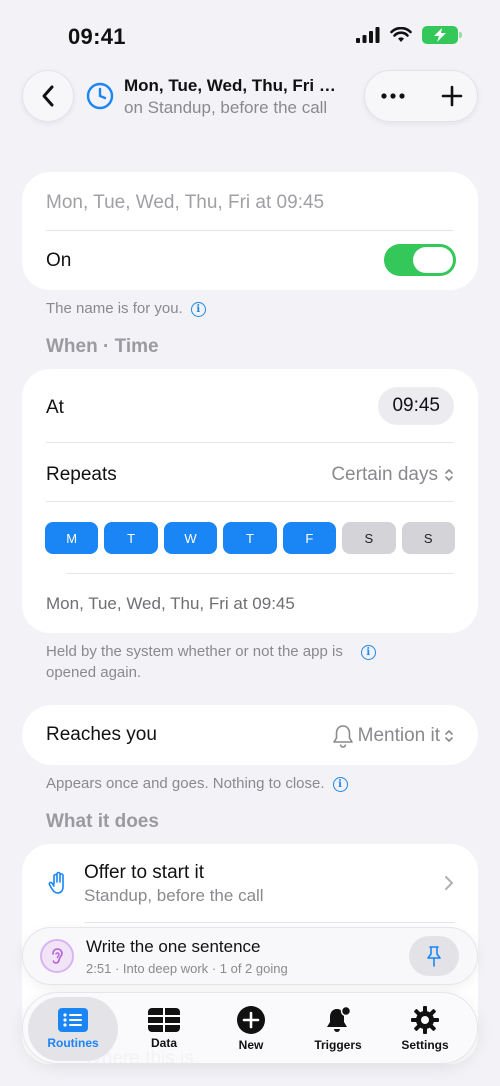 This screenshot has width=500, height=1086. I want to click on name-note: The name is for you. i, so click(126, 308).